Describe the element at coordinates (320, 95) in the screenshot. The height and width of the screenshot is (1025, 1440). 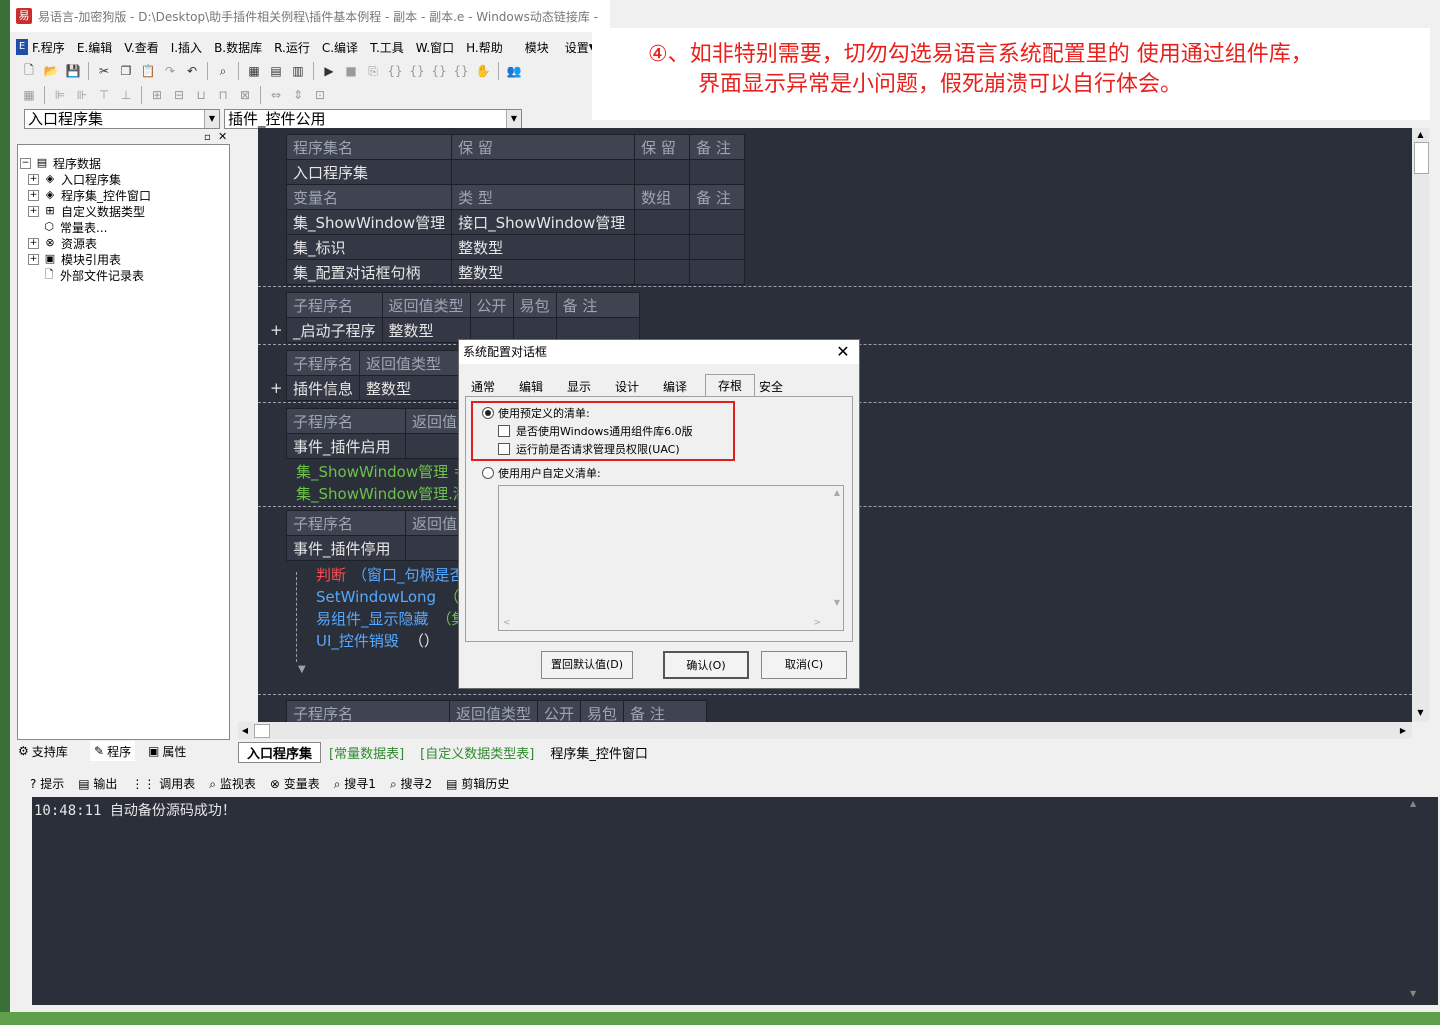
I see `tab-order-icon: ⊡` at that location.